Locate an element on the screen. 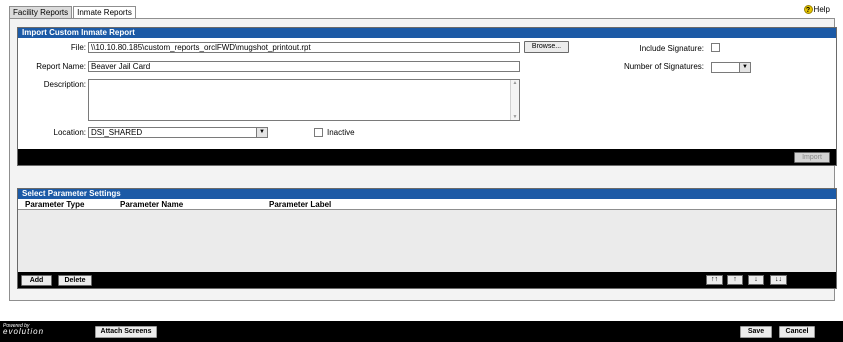 This screenshot has width=843, height=342. logo-evolution: evolution is located at coordinates (24, 331).